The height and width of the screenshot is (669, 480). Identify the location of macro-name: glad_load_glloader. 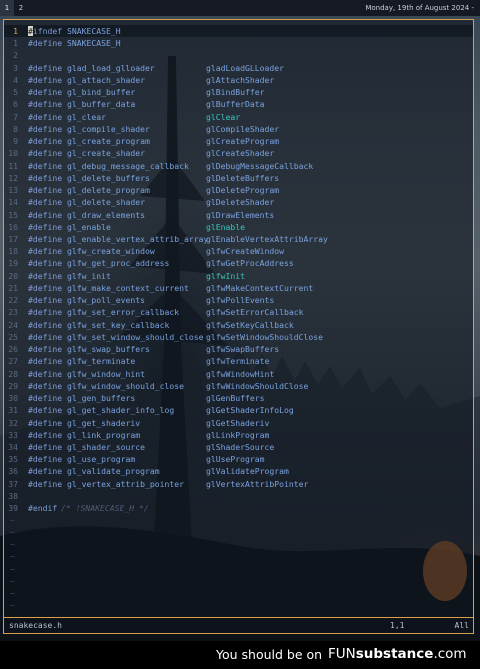
(111, 67).